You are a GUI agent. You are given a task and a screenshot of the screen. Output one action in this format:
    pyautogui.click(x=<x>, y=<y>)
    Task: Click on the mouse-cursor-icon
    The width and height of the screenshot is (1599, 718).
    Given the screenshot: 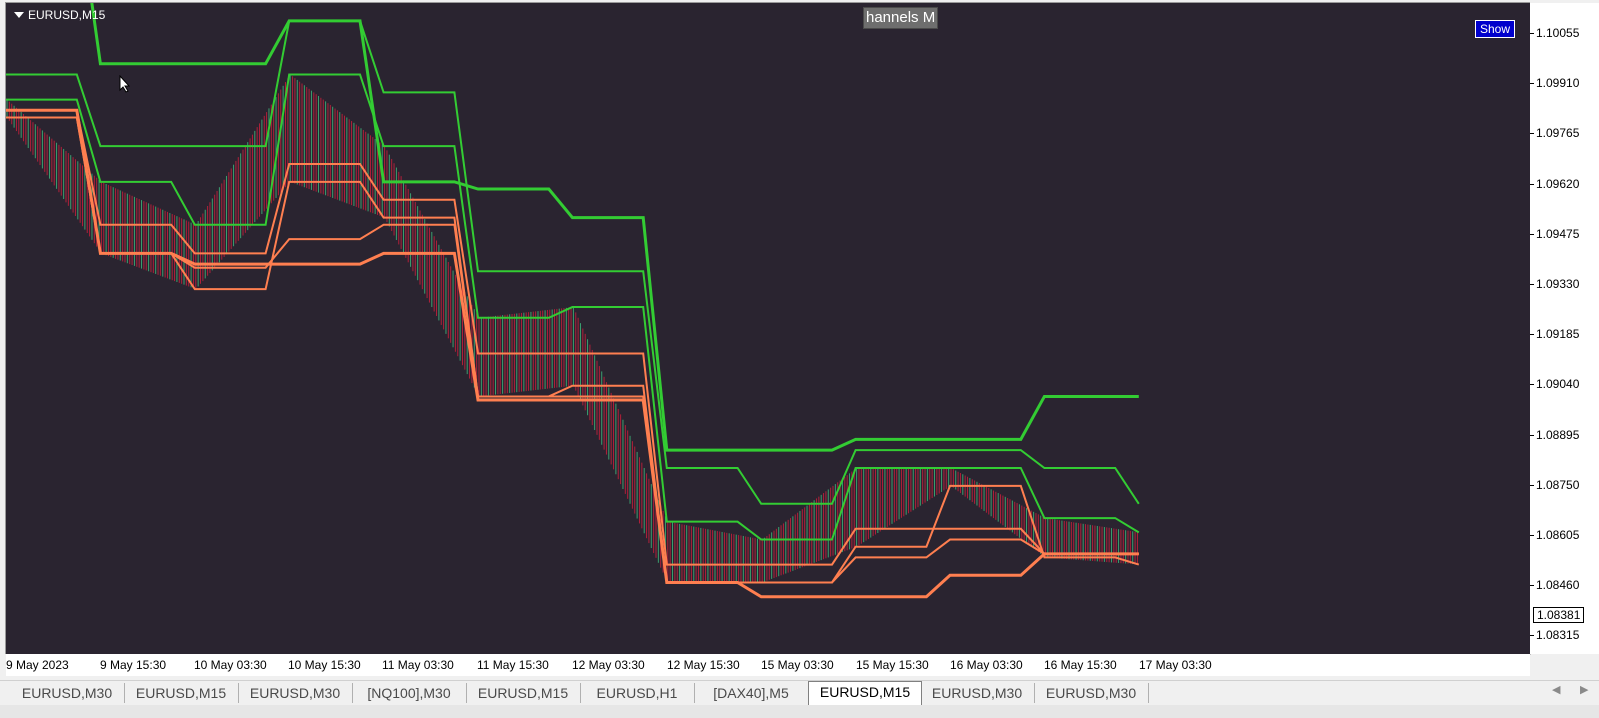 What is the action you would take?
    pyautogui.click(x=125, y=84)
    